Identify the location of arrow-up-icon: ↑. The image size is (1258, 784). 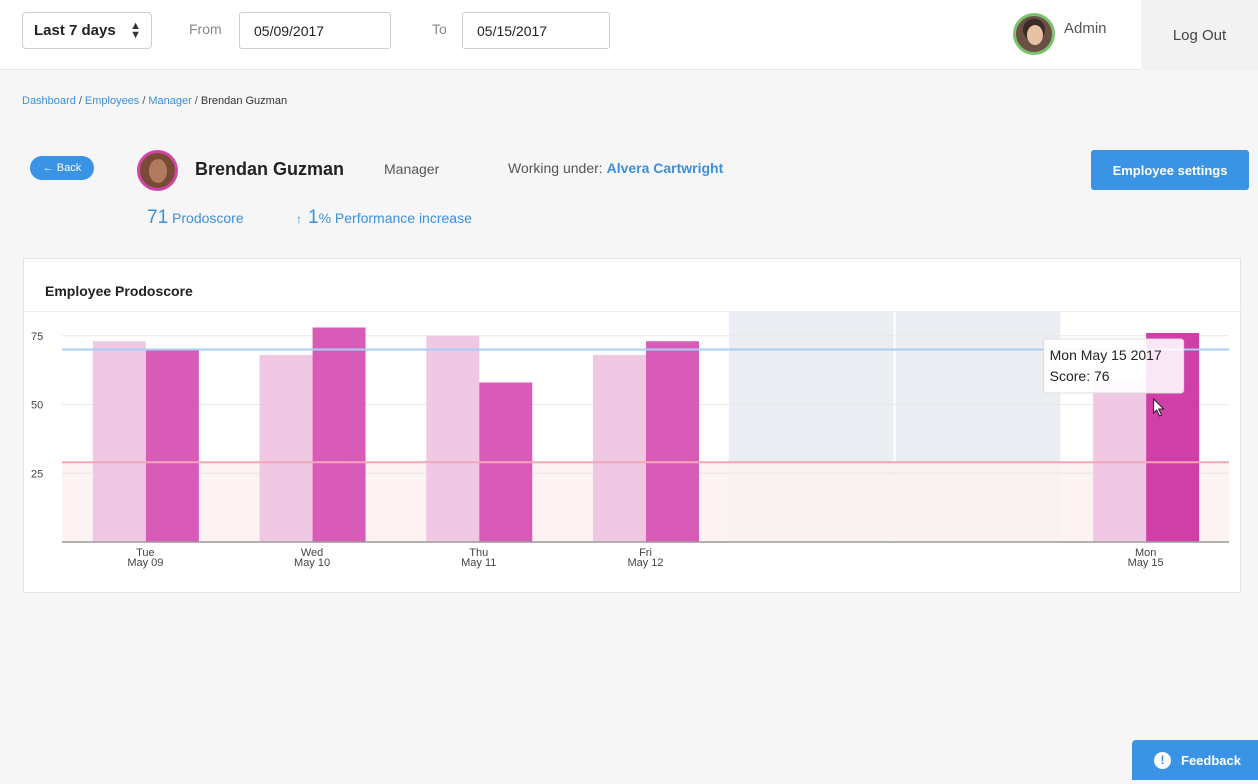
(299, 219).